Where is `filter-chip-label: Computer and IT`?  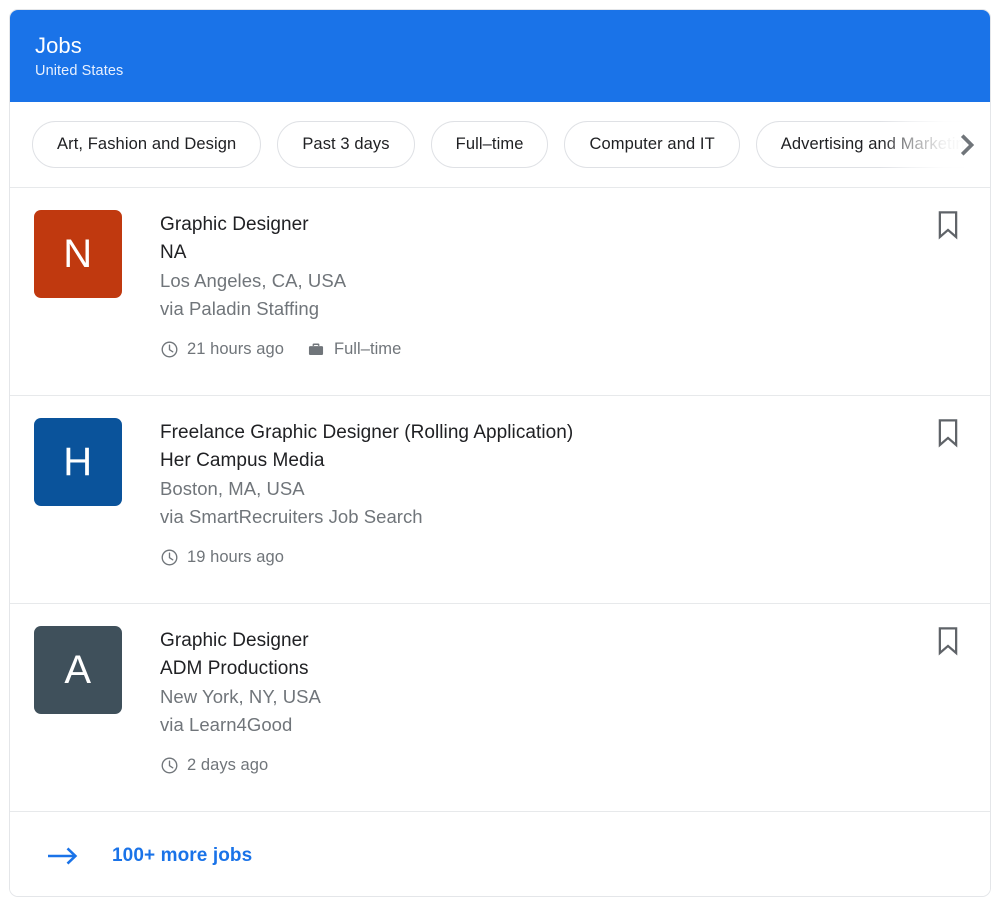
filter-chip-label: Computer and IT is located at coordinates (652, 144).